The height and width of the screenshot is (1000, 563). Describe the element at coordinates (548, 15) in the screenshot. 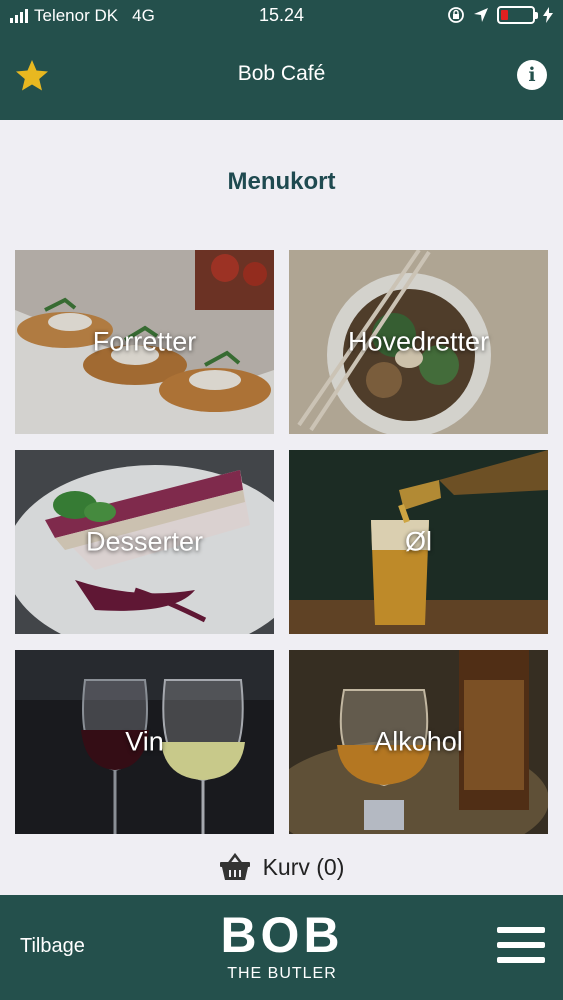

I see `charging-bolt-icon` at that location.